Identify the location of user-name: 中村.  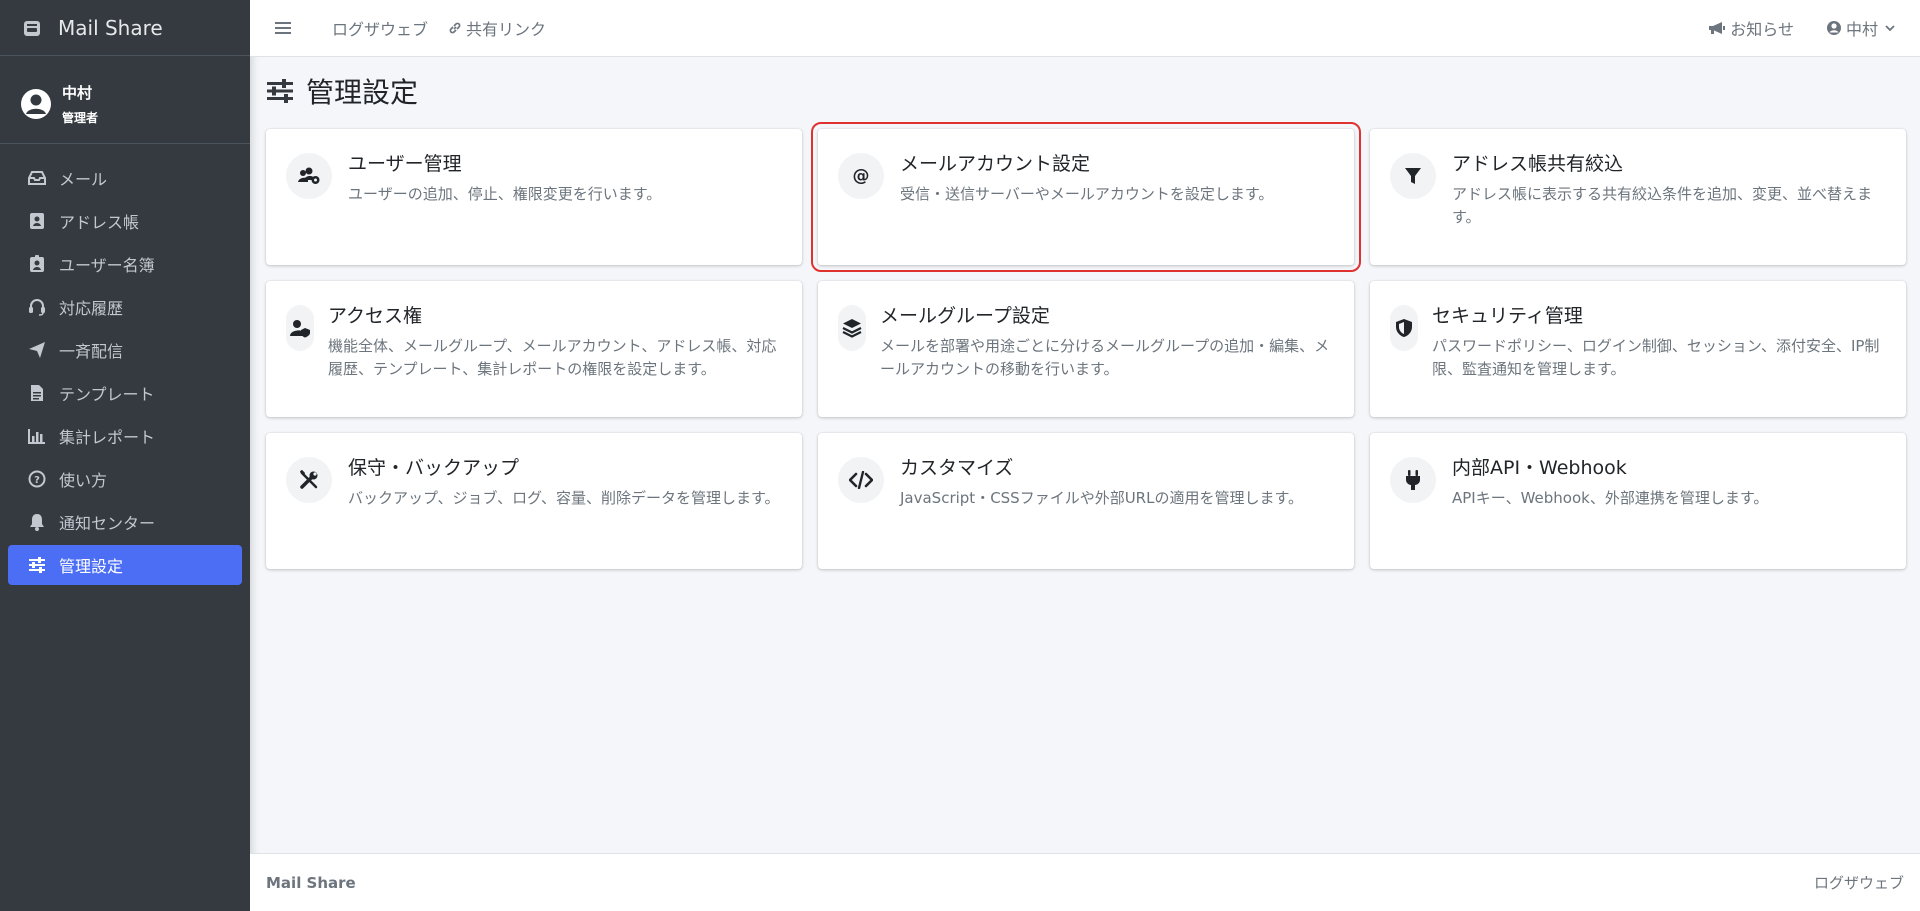
(77, 92).